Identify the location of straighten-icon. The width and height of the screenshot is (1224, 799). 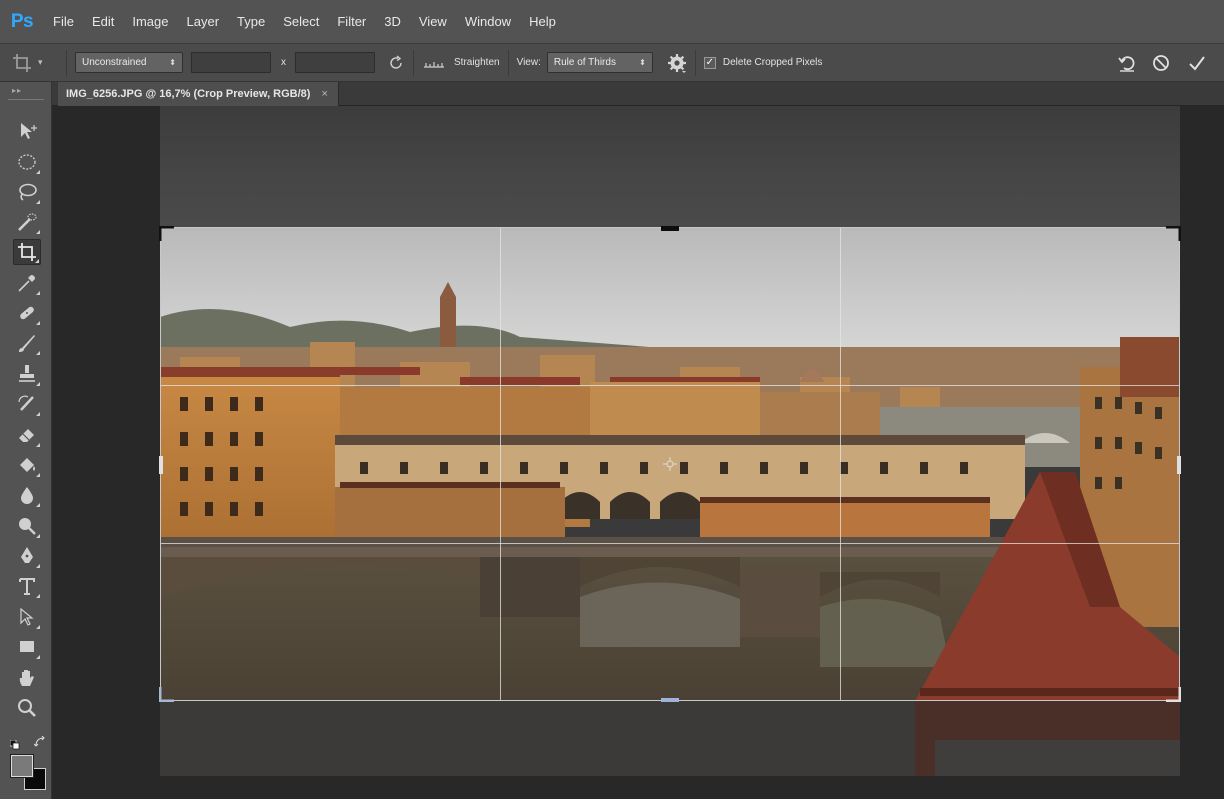
(434, 64).